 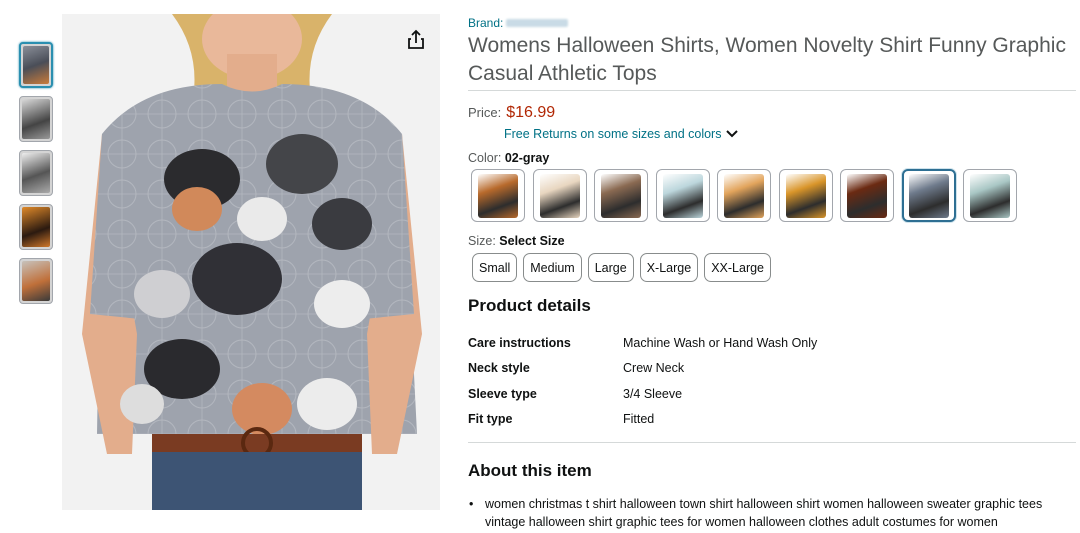 I want to click on thumbnail-list, so click(x=37, y=177).